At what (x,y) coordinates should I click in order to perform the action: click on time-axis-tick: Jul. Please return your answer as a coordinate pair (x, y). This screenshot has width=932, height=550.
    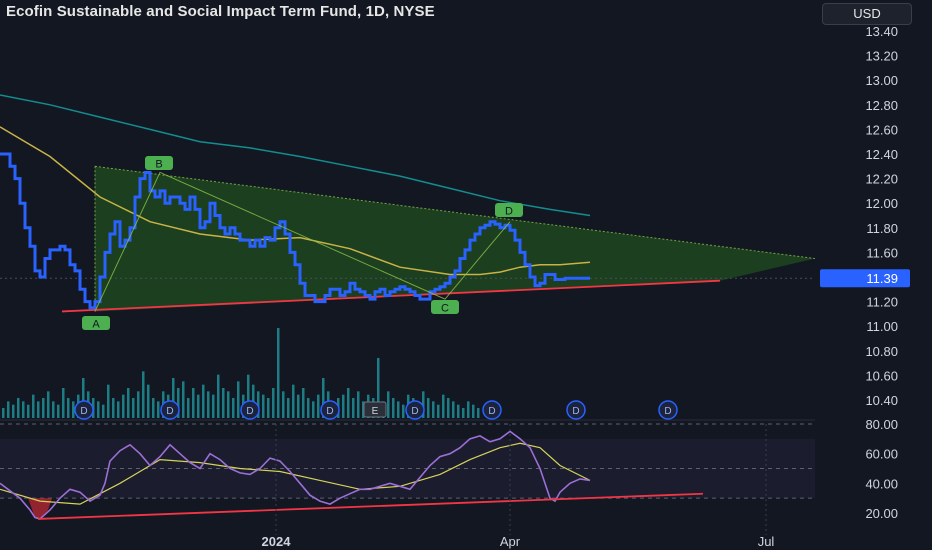
    Looking at the image, I should click on (766, 541).